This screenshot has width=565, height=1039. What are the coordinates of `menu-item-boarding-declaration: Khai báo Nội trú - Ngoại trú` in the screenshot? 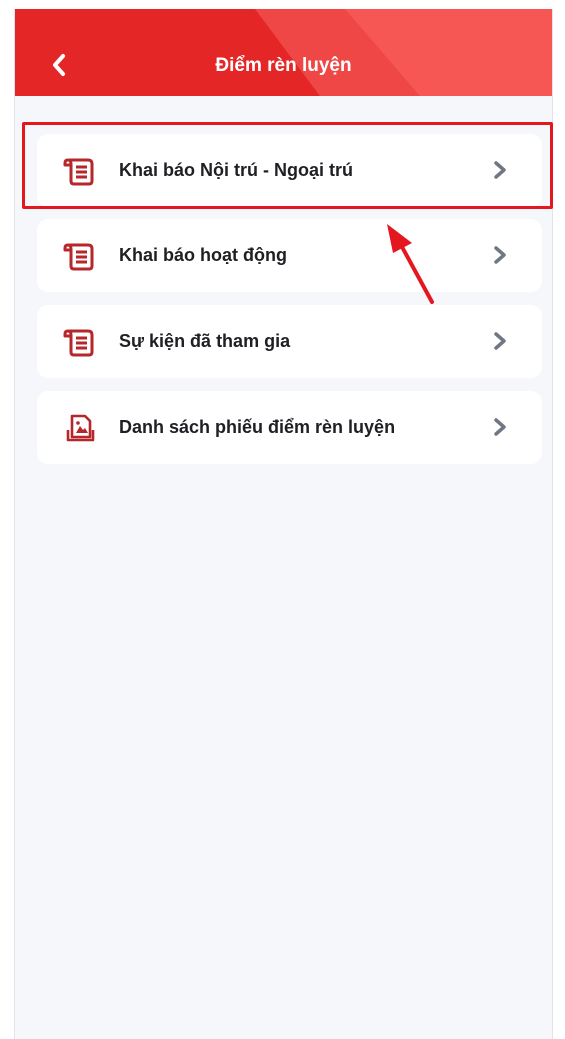 It's located at (289, 170).